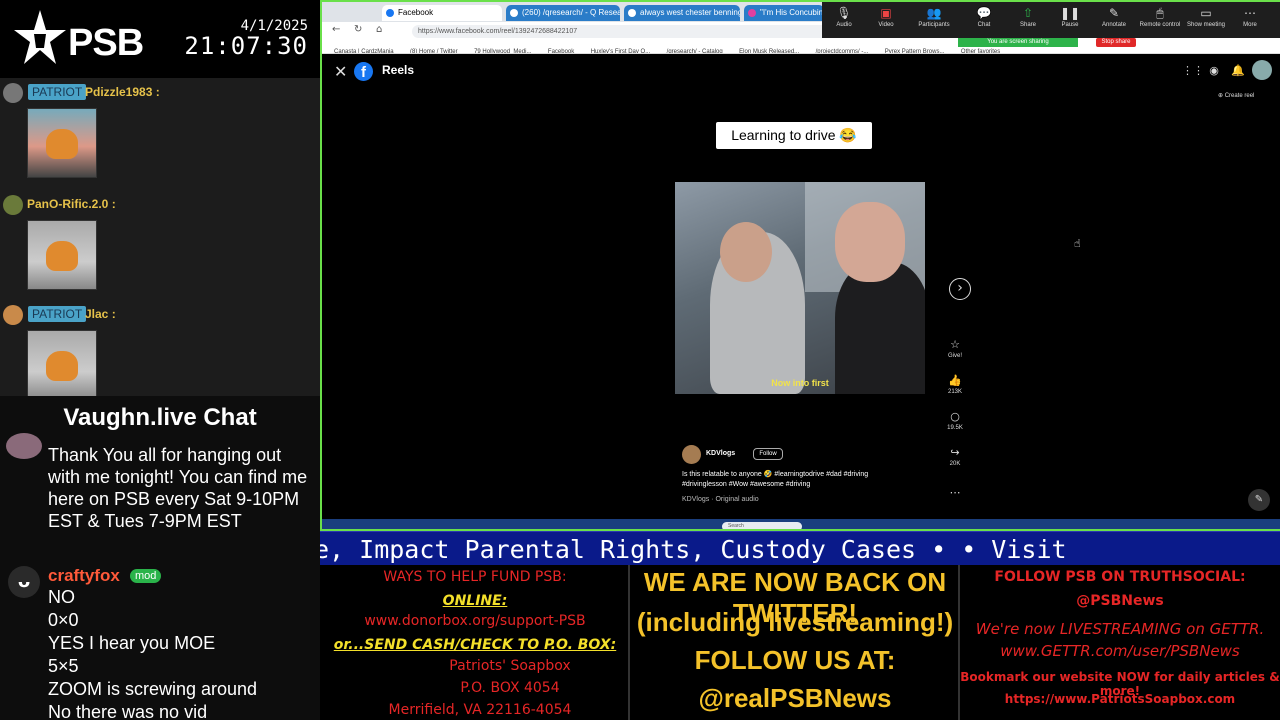 The height and width of the screenshot is (720, 1280). Describe the element at coordinates (510, 666) in the screenshot. I see `address-line: Patriots' Soapbox` at that location.